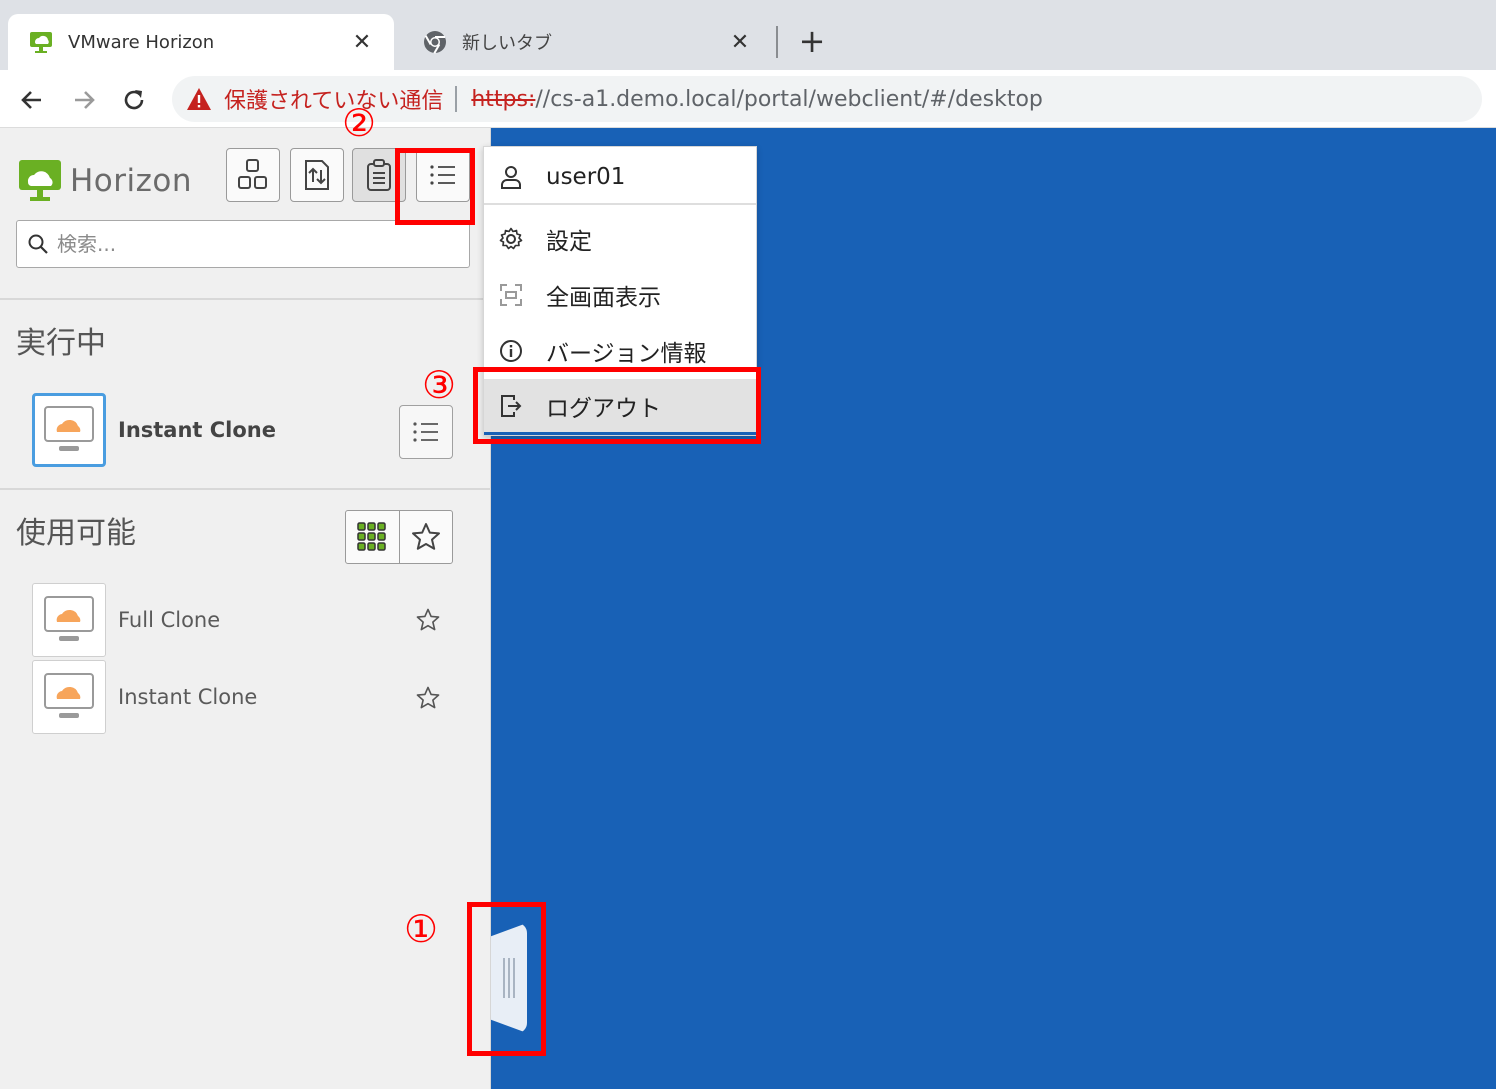  I want to click on menu-label: バージョン情報, so click(626, 354).